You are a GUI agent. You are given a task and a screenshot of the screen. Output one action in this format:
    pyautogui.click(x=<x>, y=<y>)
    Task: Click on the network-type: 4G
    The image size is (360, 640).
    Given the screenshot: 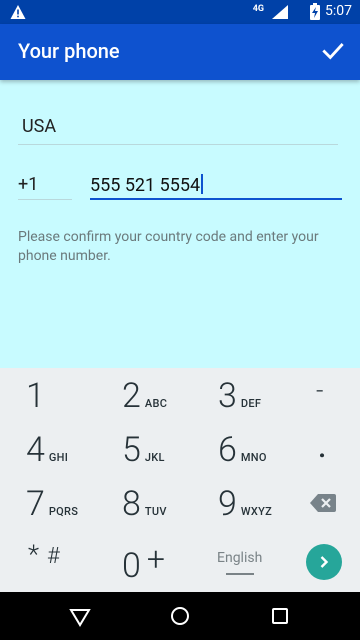 What is the action you would take?
    pyautogui.click(x=258, y=9)
    